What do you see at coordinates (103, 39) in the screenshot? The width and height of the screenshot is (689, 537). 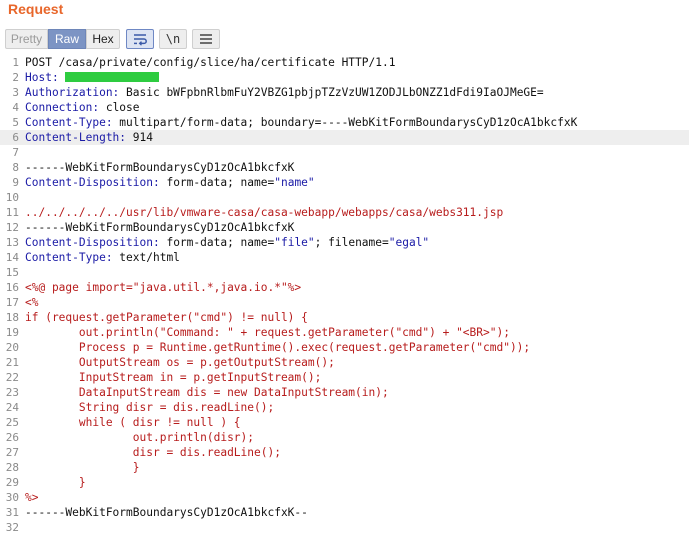 I see `hex-view-tab: Hex` at bounding box center [103, 39].